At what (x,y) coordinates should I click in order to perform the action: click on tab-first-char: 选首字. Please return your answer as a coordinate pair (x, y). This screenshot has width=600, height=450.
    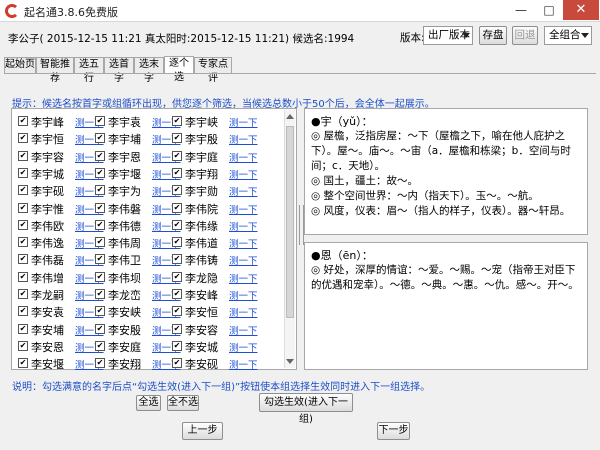
    Looking at the image, I should click on (119, 70).